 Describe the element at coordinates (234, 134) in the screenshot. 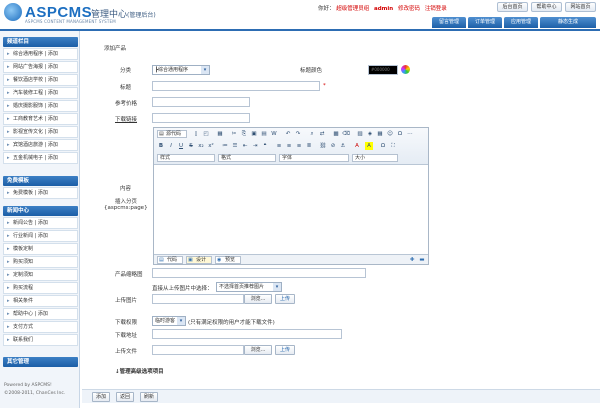

I see `cut-icon: ✂` at that location.